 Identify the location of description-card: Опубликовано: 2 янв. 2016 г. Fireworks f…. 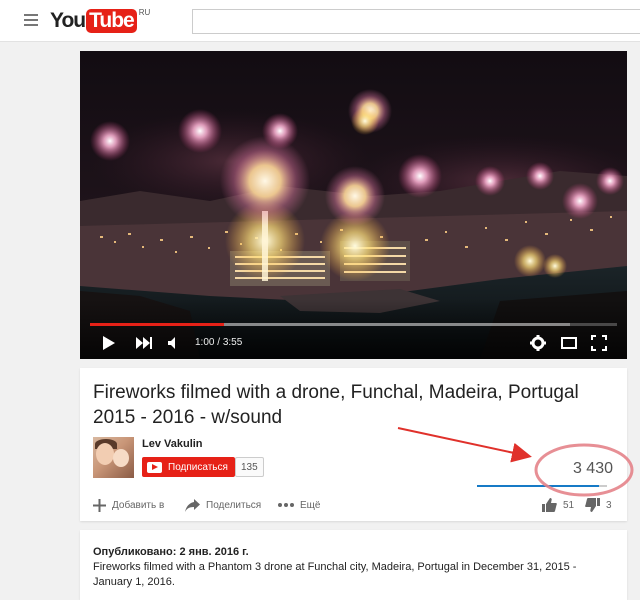
(353, 565).